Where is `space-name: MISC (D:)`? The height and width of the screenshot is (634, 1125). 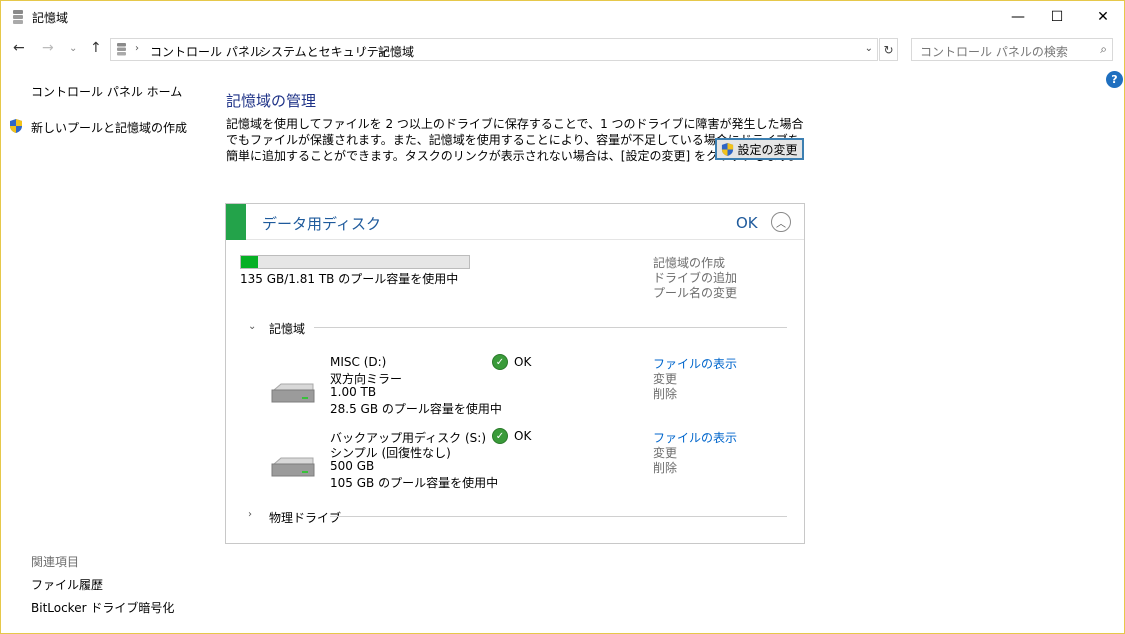 space-name: MISC (D:) is located at coordinates (358, 362).